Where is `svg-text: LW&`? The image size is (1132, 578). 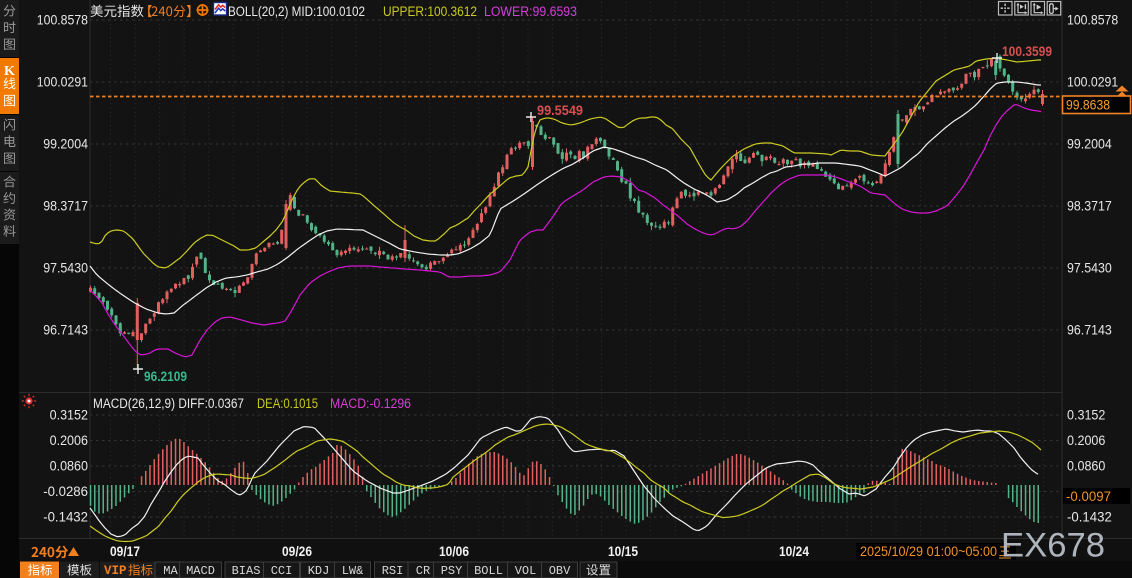 svg-text: LW& is located at coordinates (353, 571).